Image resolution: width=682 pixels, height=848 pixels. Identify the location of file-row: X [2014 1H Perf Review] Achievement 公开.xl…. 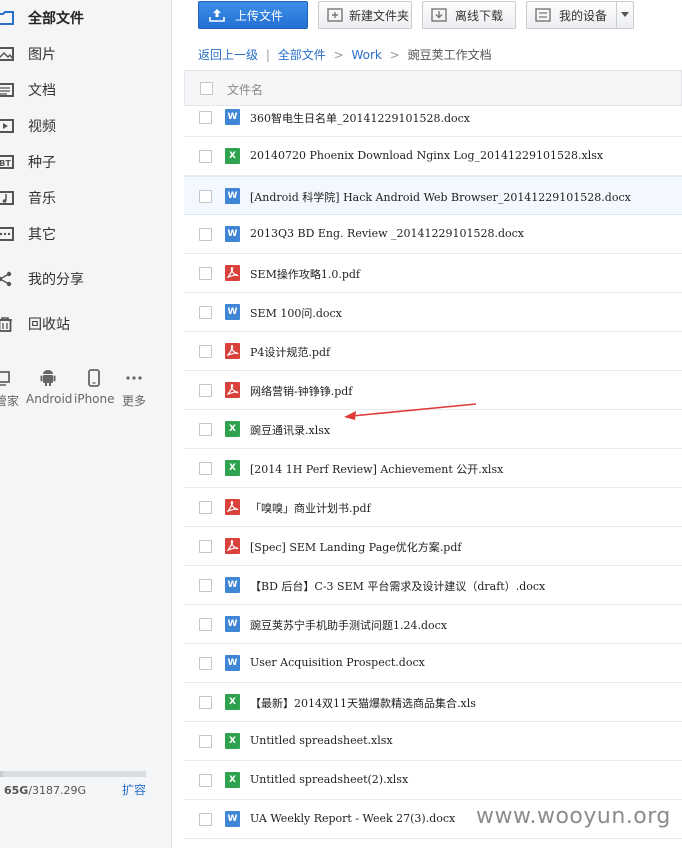
(433, 468).